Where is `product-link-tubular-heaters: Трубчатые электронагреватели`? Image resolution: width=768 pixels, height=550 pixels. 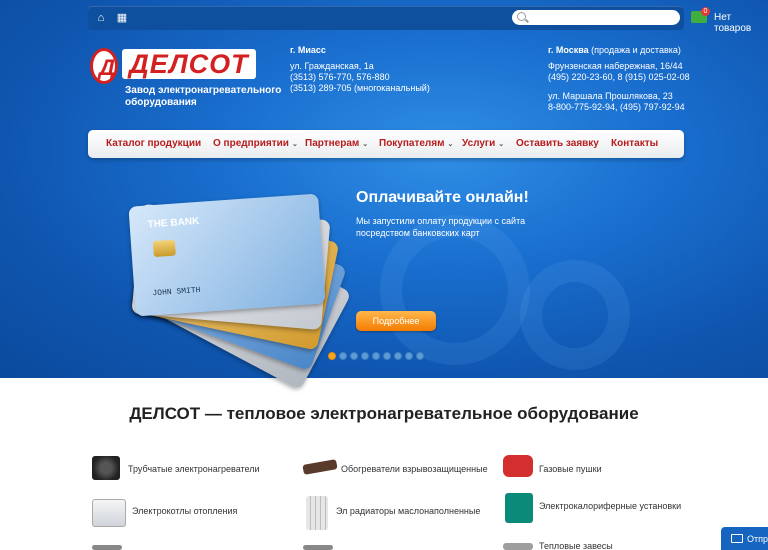 product-link-tubular-heaters: Трубчатые электронагреватели is located at coordinates (194, 469).